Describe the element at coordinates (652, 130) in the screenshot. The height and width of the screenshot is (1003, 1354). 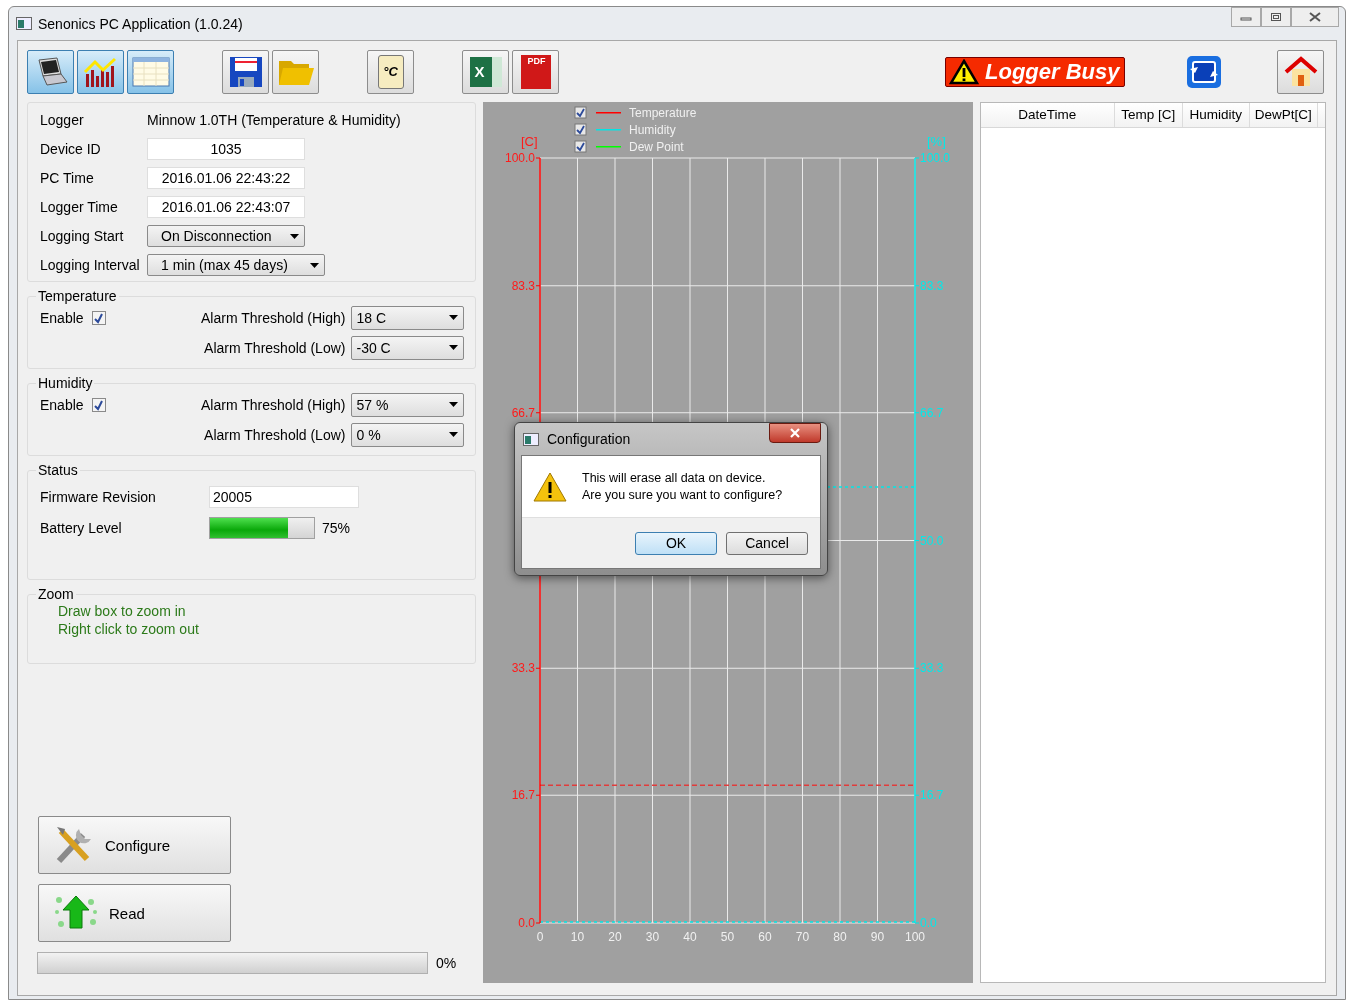
I see `legend-label: Humidity` at that location.